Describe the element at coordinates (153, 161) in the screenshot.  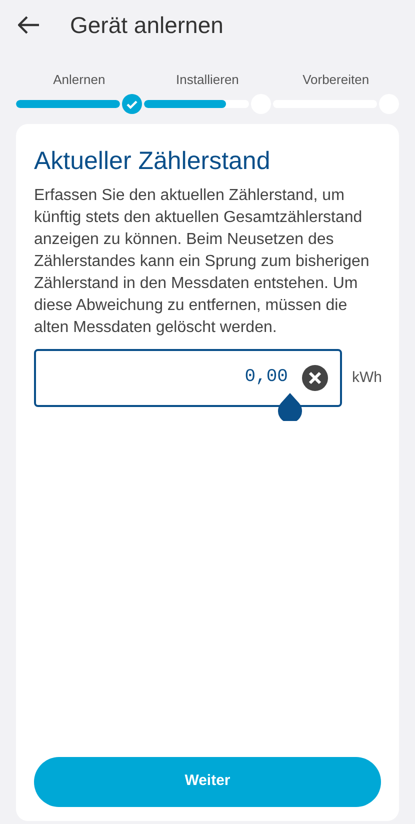
I see `card-heading: Aktueller Zählerstand` at that location.